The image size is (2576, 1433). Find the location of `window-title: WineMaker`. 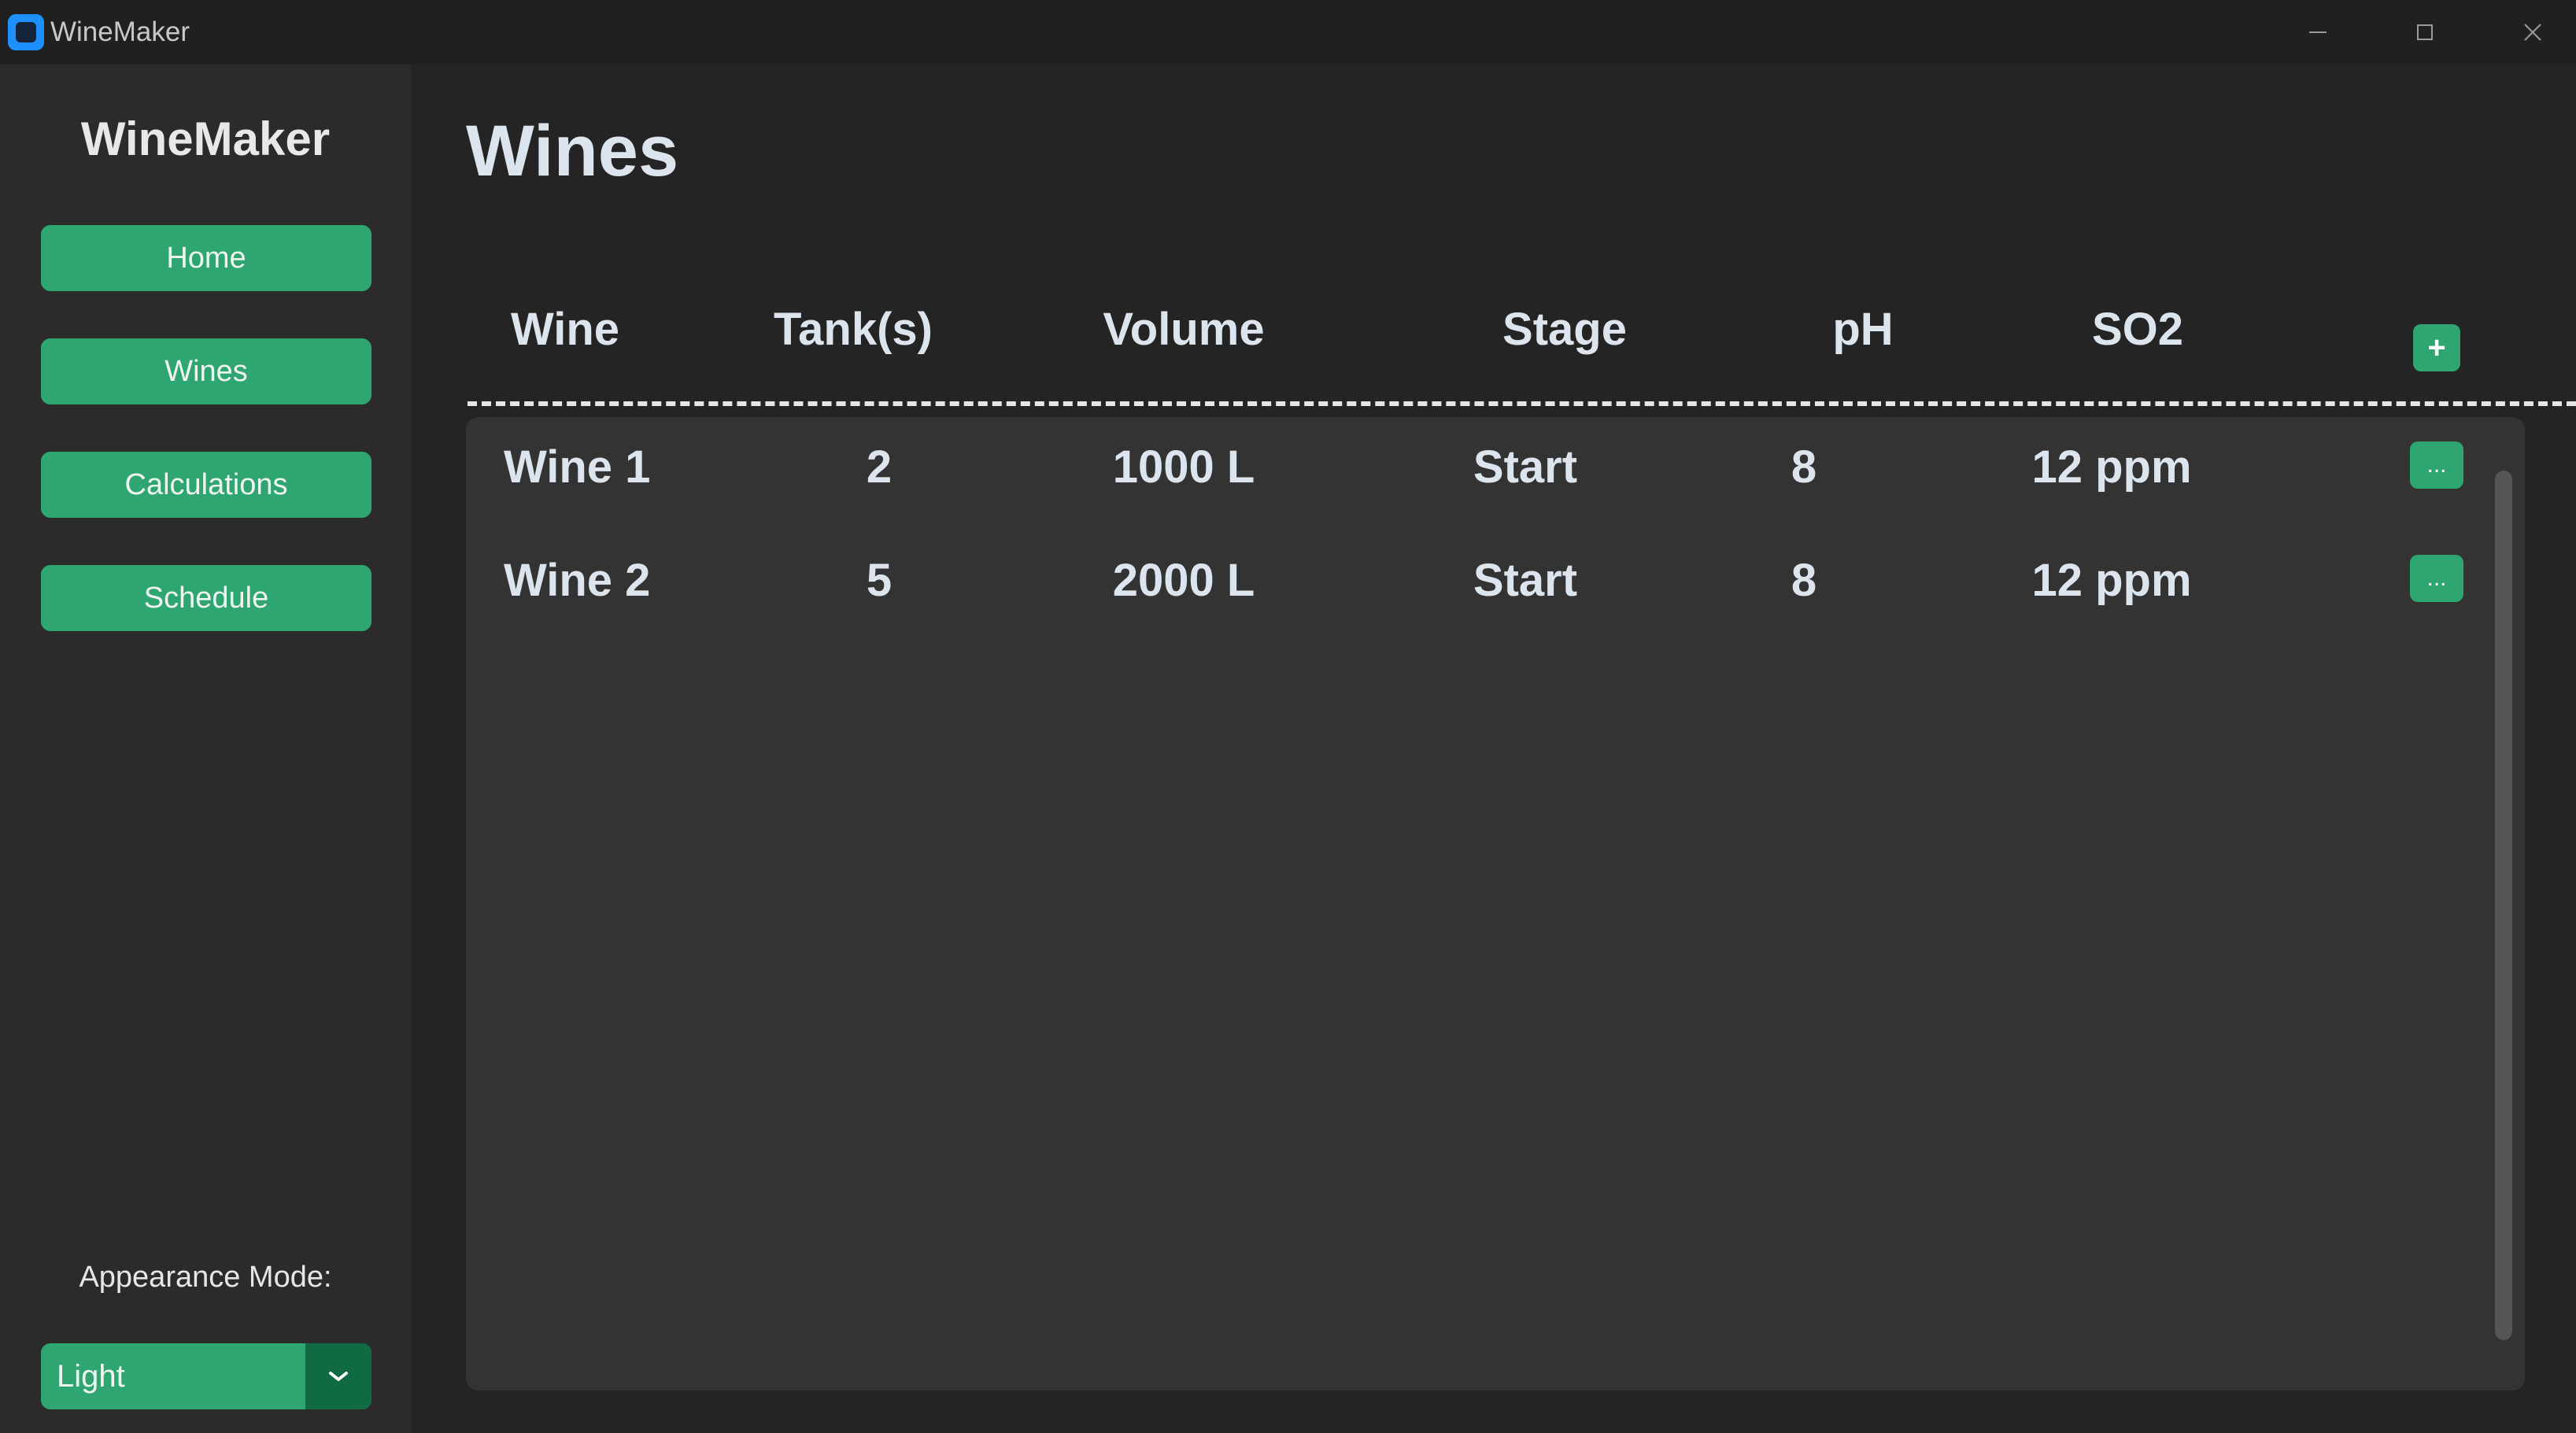

window-title: WineMaker is located at coordinates (120, 32).